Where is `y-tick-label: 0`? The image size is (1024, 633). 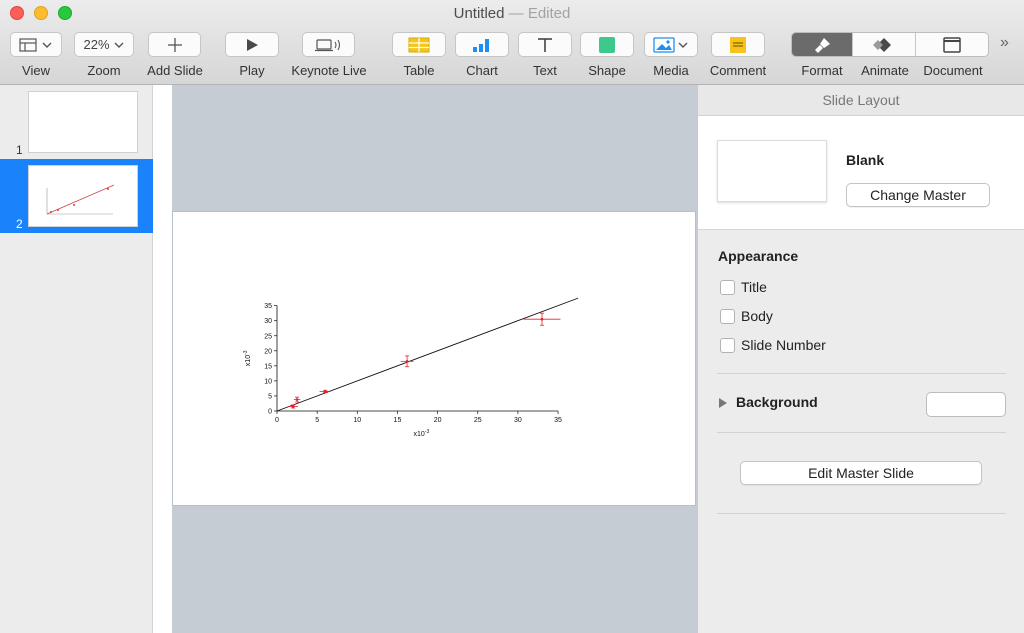 y-tick-label: 0 is located at coordinates (270, 412).